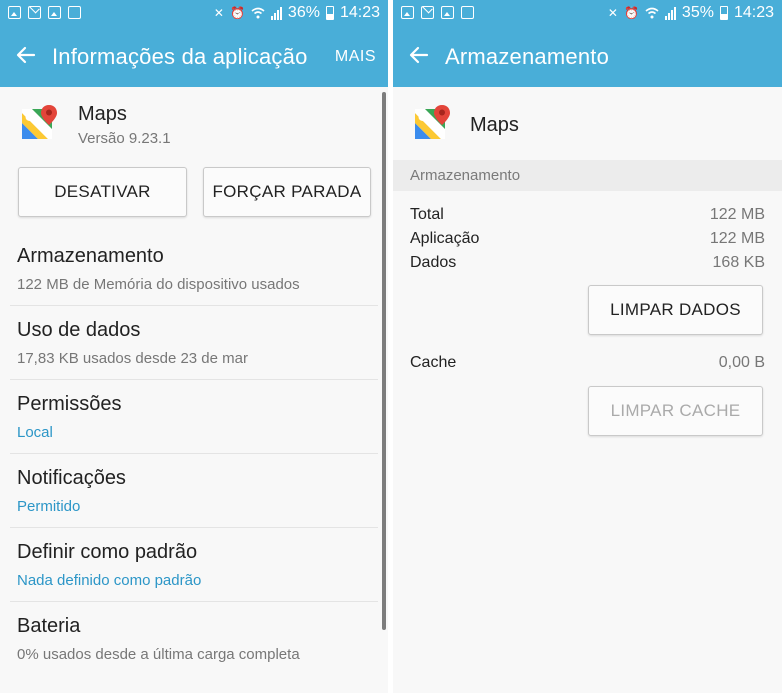 Image resolution: width=782 pixels, height=693 pixels. What do you see at coordinates (433, 262) in the screenshot?
I see `row-label: Dados` at bounding box center [433, 262].